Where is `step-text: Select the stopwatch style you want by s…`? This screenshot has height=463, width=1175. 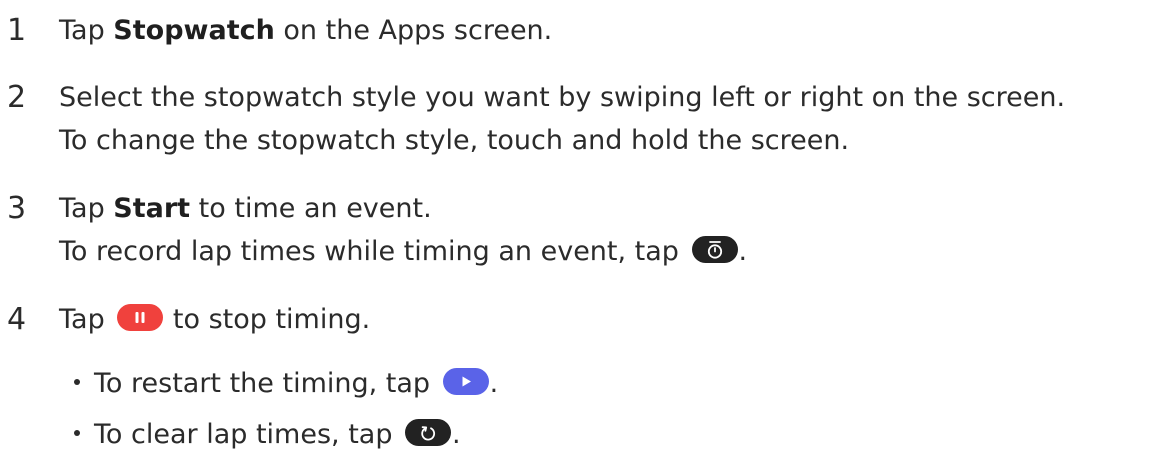 step-text: Select the stopwatch style you want by s… is located at coordinates (562, 97).